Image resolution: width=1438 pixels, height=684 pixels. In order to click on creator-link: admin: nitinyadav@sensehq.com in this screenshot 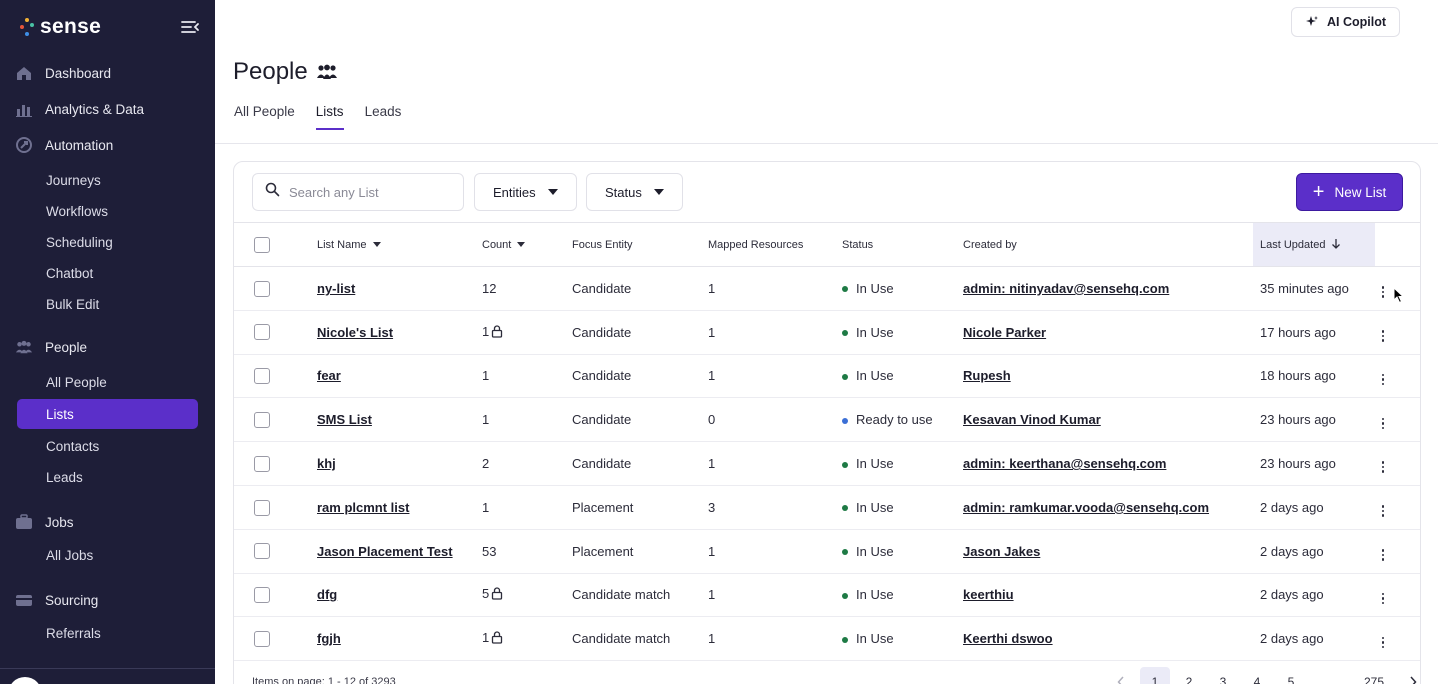, I will do `click(1066, 288)`.